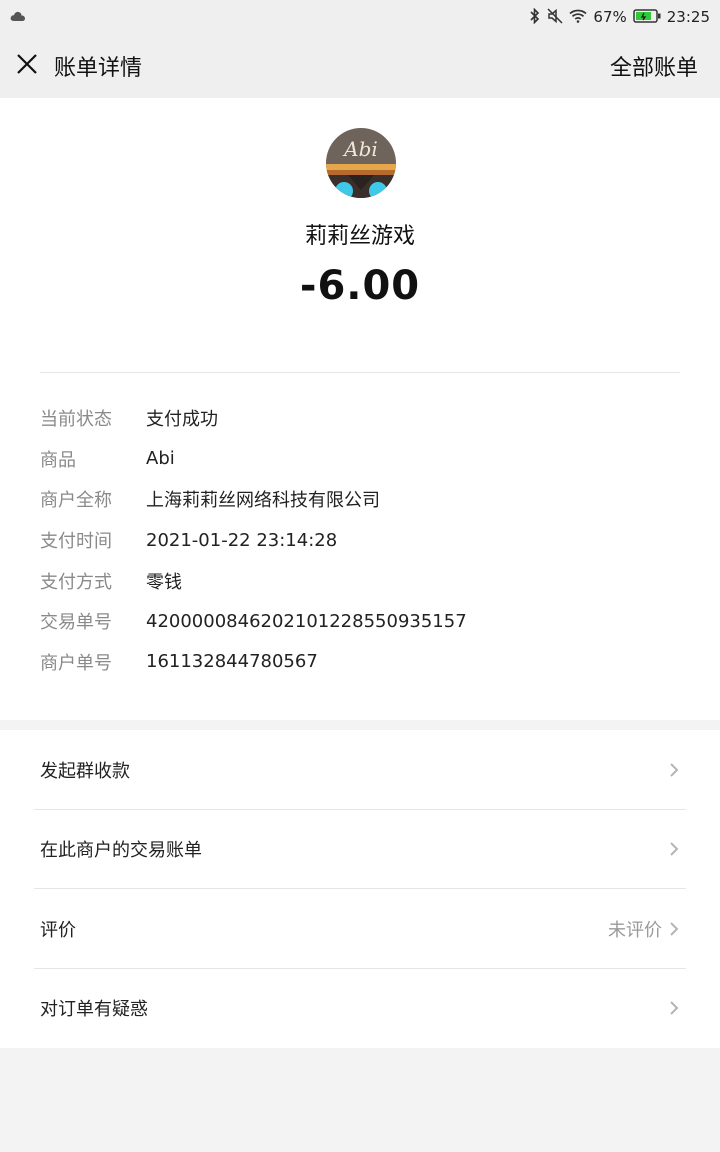 This screenshot has width=720, height=1152. Describe the element at coordinates (76, 582) in the screenshot. I see `detail-label: 支付方式` at that location.